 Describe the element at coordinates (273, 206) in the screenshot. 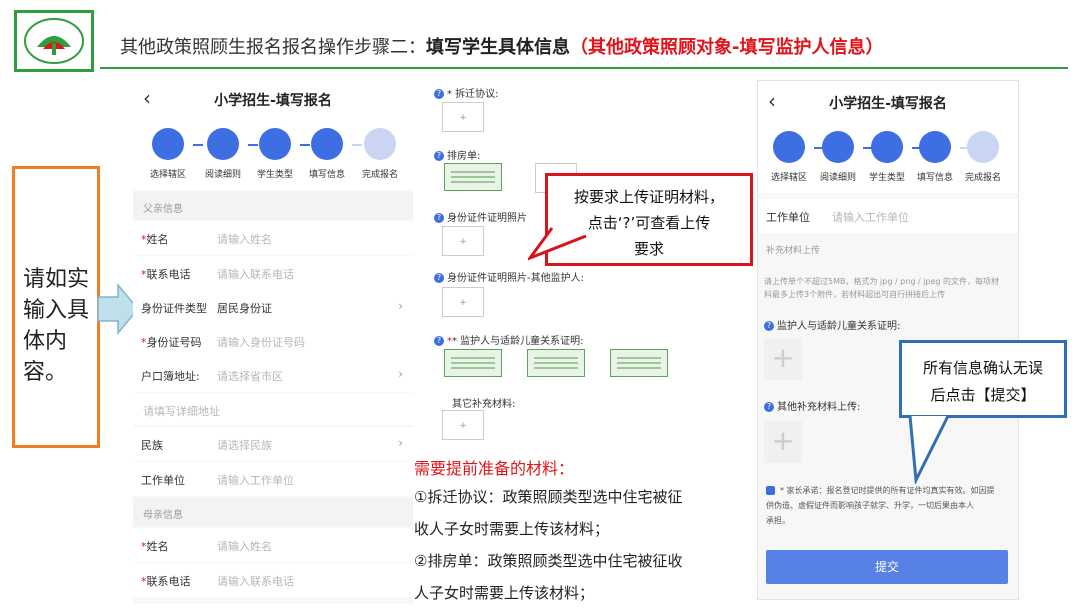

I see `section-father-info: 父亲信息` at that location.